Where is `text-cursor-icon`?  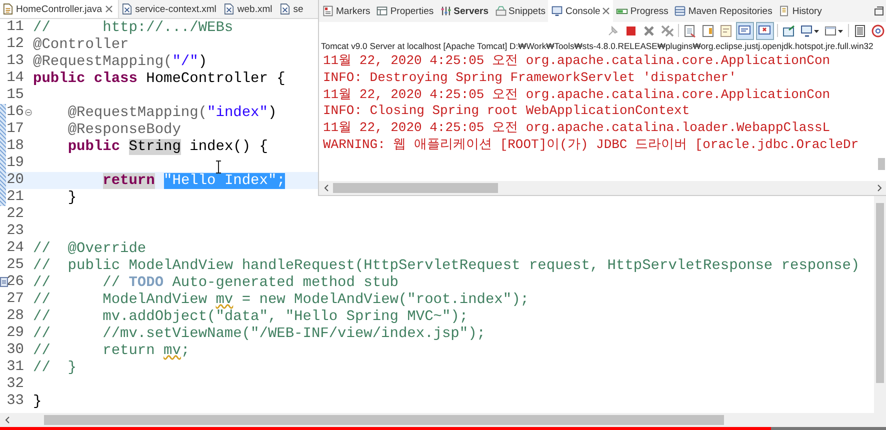
text-cursor-icon is located at coordinates (218, 167).